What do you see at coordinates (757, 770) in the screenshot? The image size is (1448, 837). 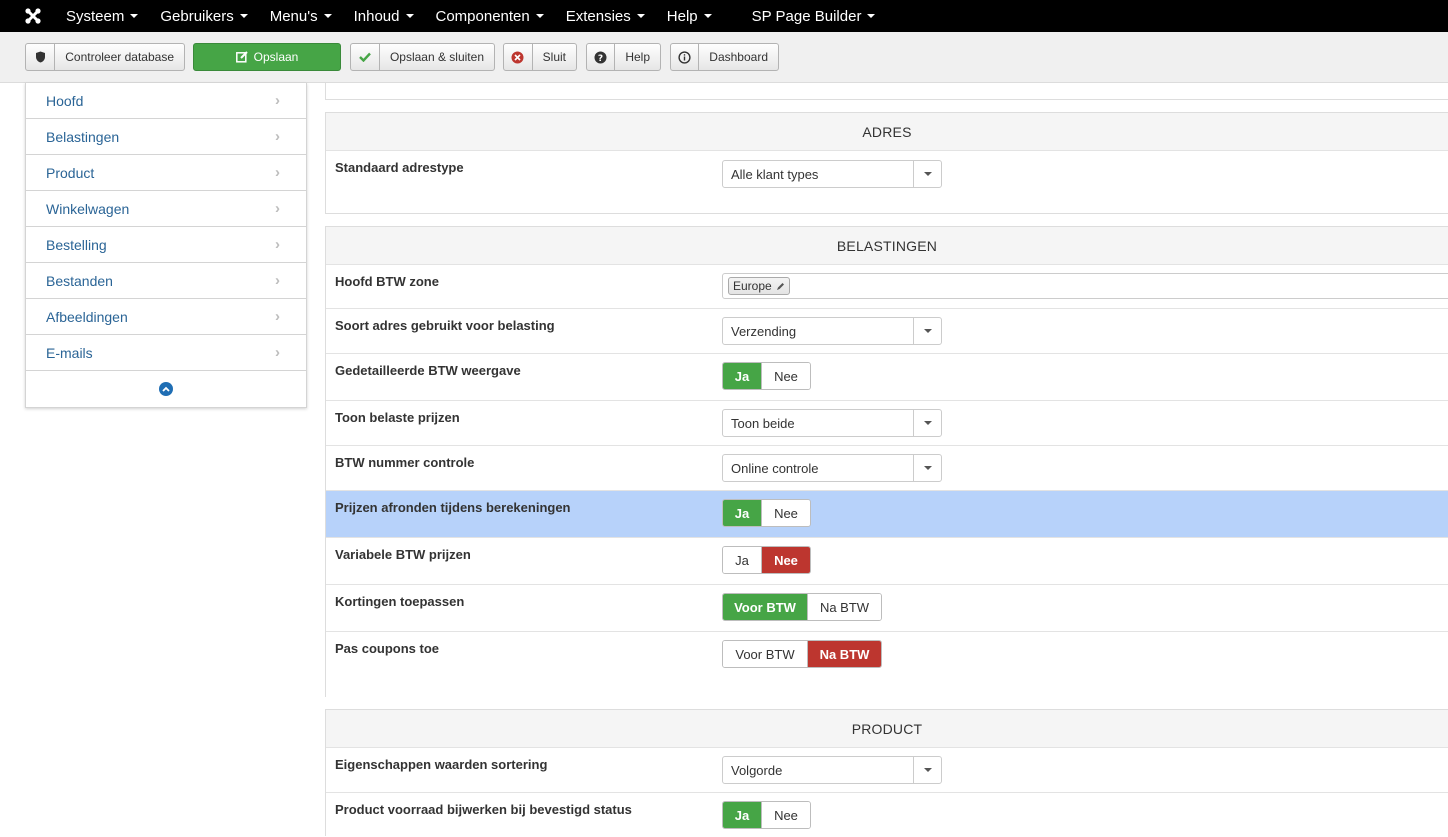 I see `select-value: Volgorde` at bounding box center [757, 770].